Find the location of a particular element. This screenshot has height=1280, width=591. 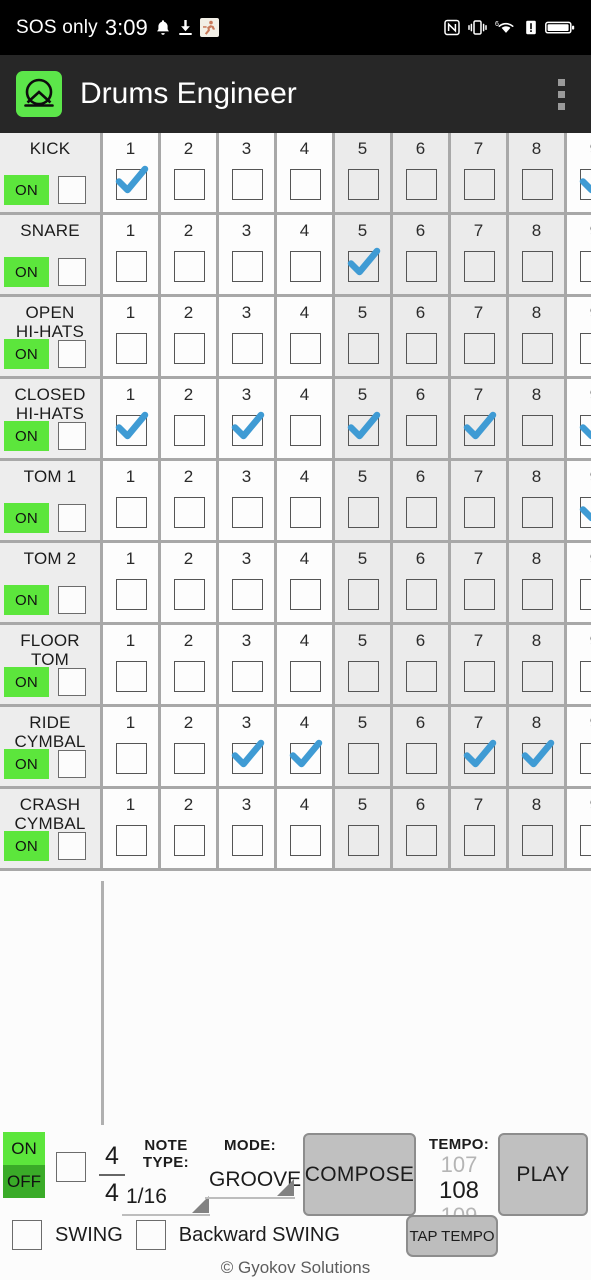

power-off-button: OFF is located at coordinates (24, 1181).